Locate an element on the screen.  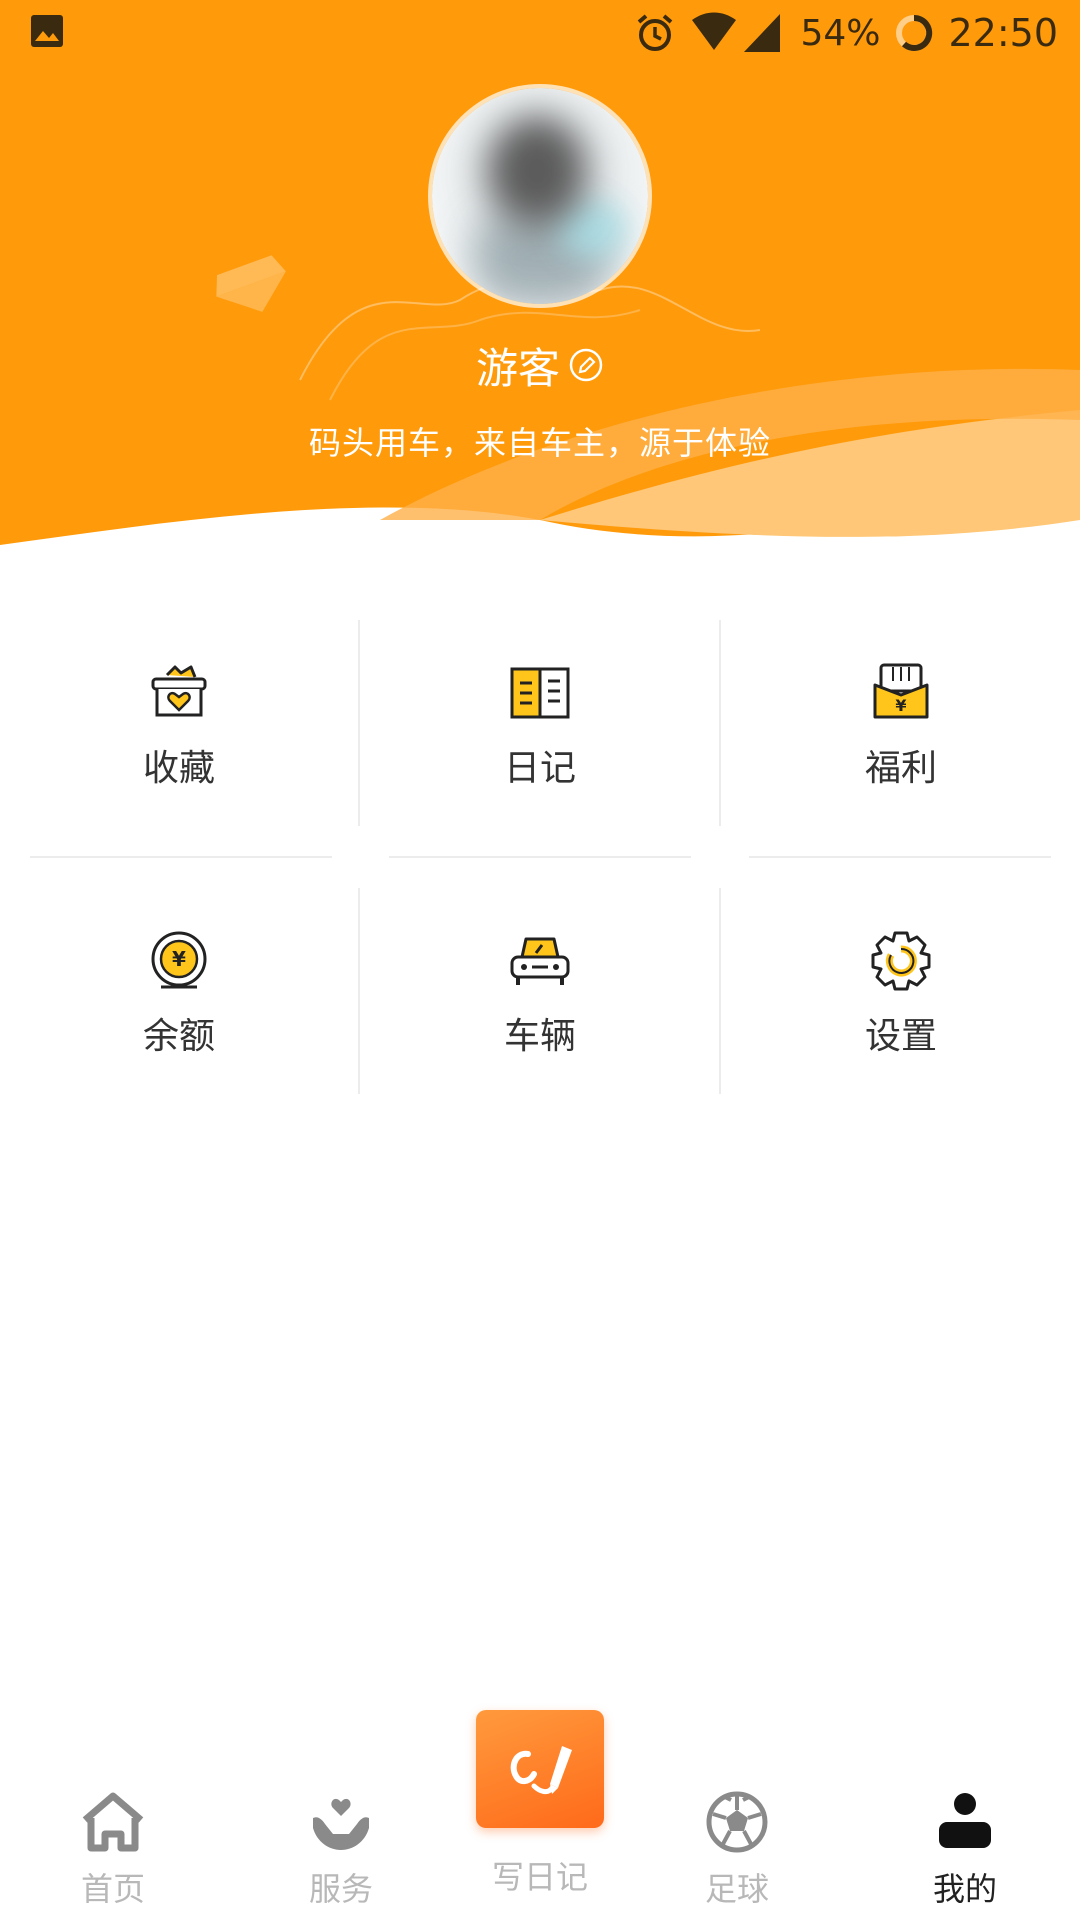
grid-item-label: 余额 is located at coordinates (178, 1036).